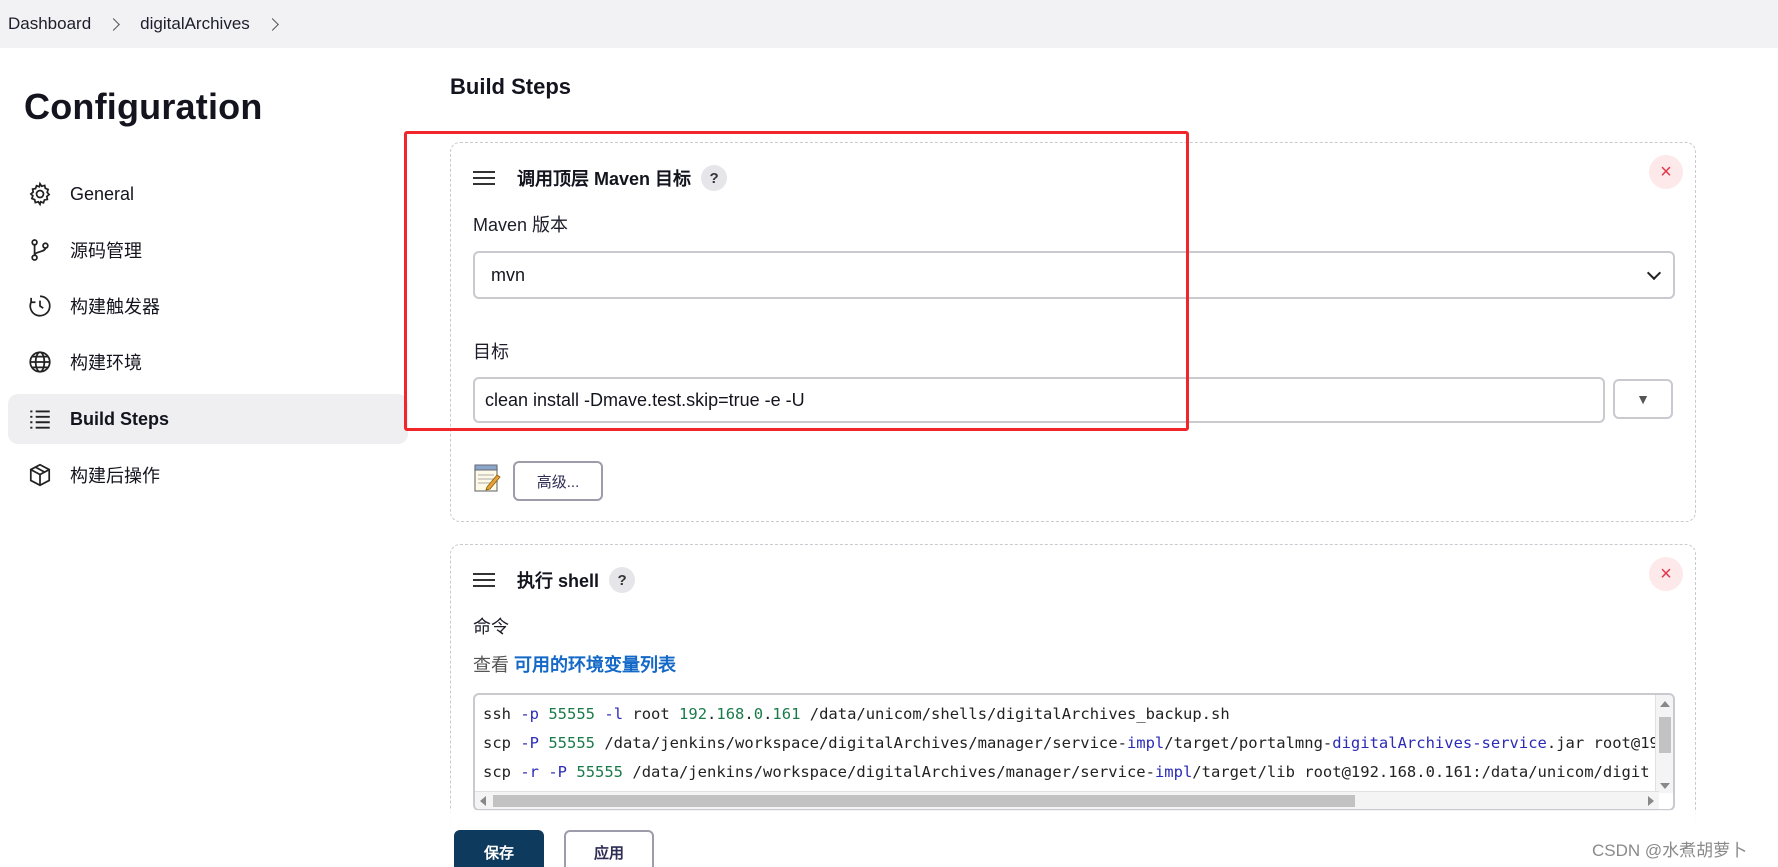 The height and width of the screenshot is (867, 1778). Describe the element at coordinates (120, 418) in the screenshot. I see `sidebar-item-label: Build Steps` at that location.